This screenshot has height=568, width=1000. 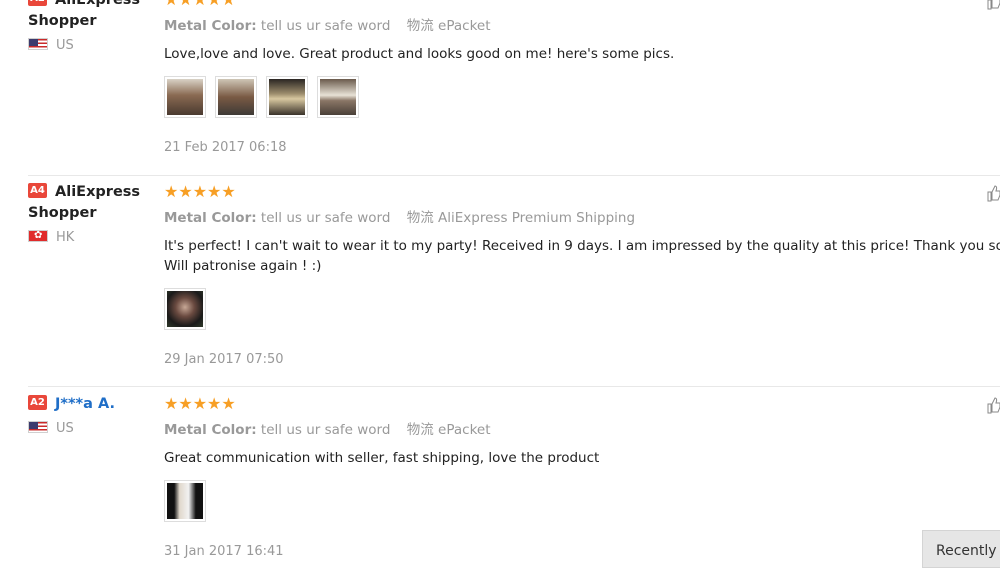 I want to click on review-date: 29 Jan 2017 07:50, so click(x=224, y=359).